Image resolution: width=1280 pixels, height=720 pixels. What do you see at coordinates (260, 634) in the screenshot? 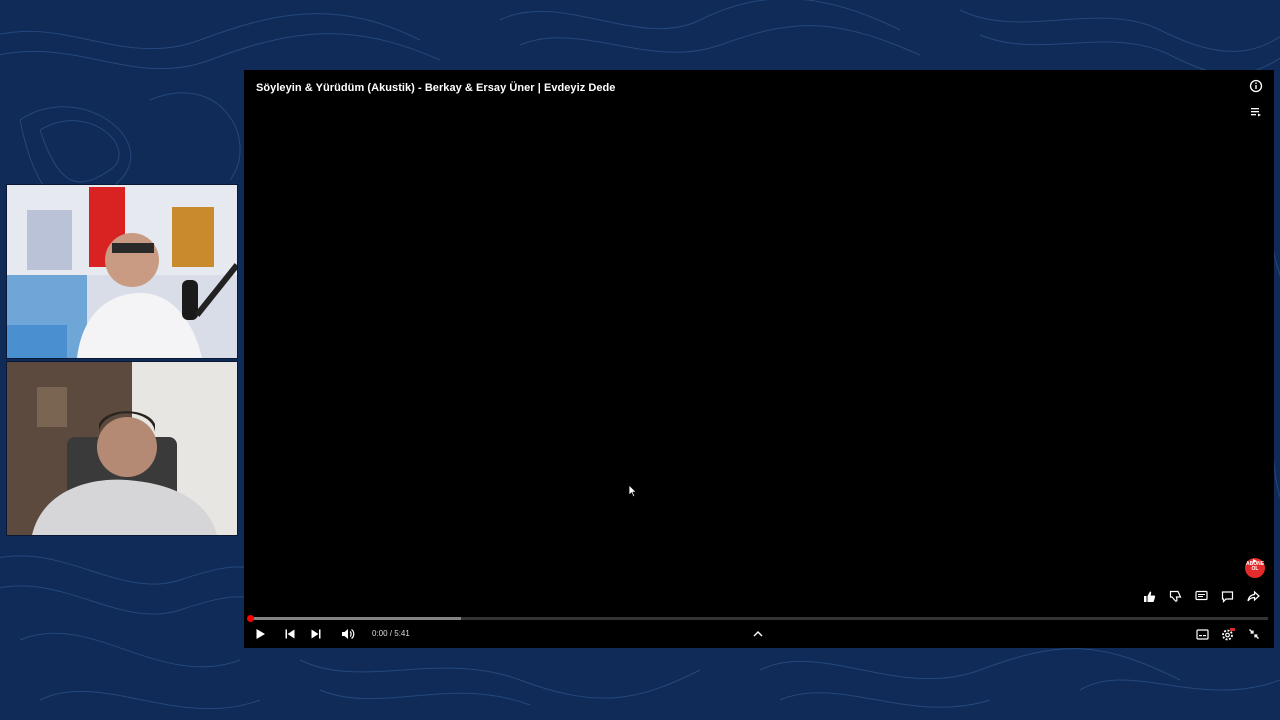
I see `play-icon` at bounding box center [260, 634].